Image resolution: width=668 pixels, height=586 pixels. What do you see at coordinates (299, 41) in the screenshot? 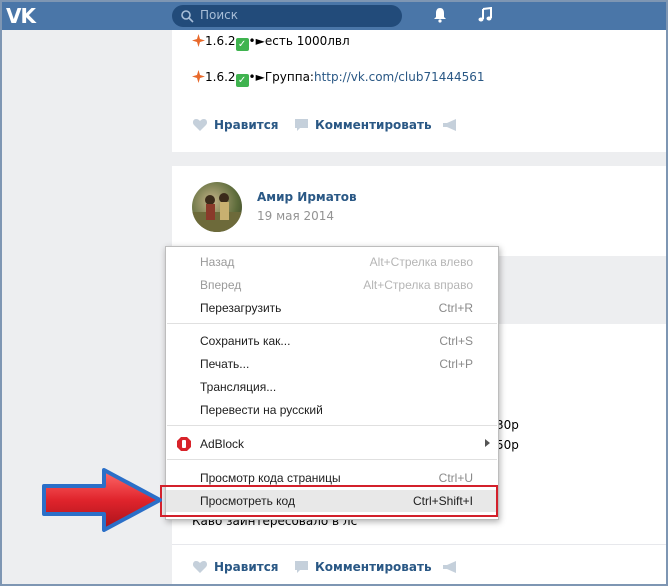
I see `post-line-tail: •►есть 1000лвл` at bounding box center [299, 41].